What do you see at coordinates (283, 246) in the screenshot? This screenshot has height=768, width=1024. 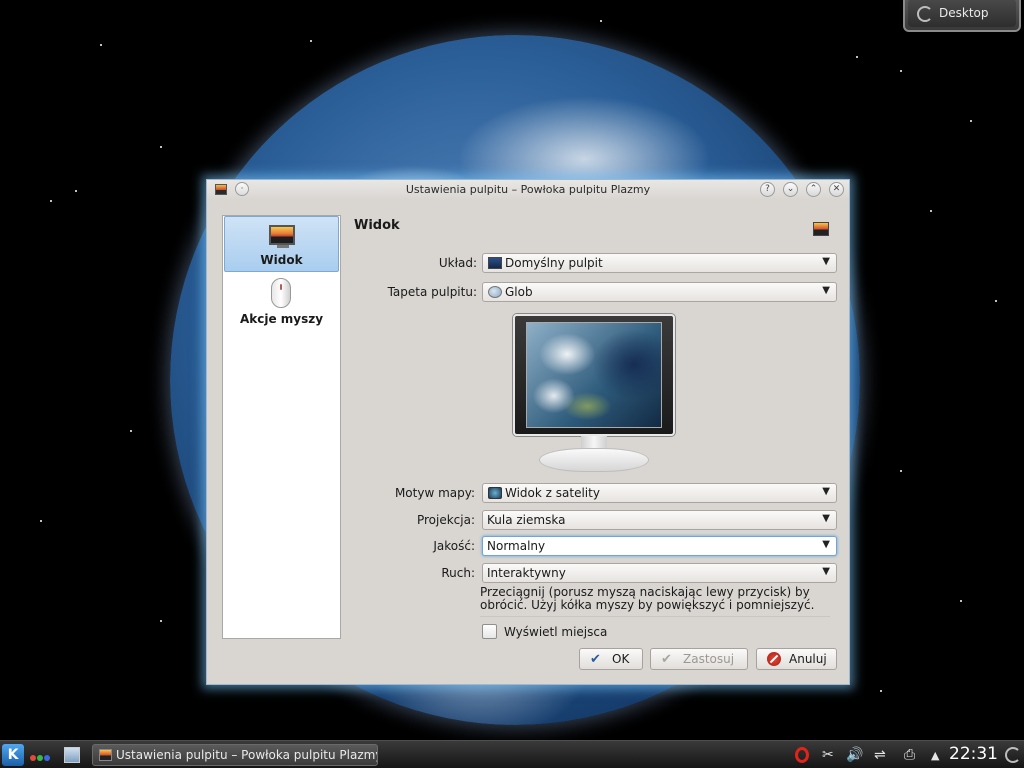 I see `monitor-stand` at bounding box center [283, 246].